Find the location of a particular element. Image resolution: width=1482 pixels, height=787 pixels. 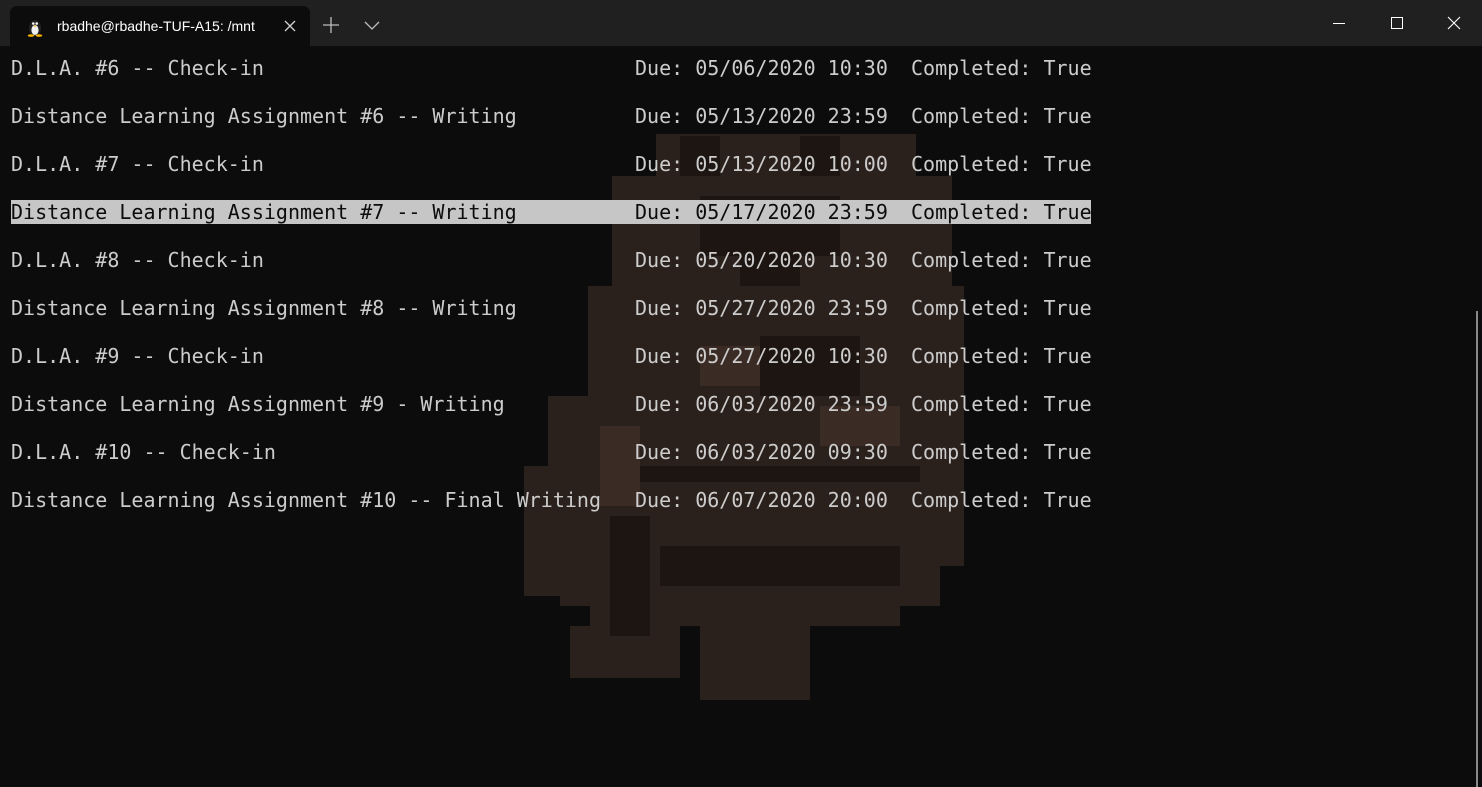

minimize-button is located at coordinates (1339, 23).